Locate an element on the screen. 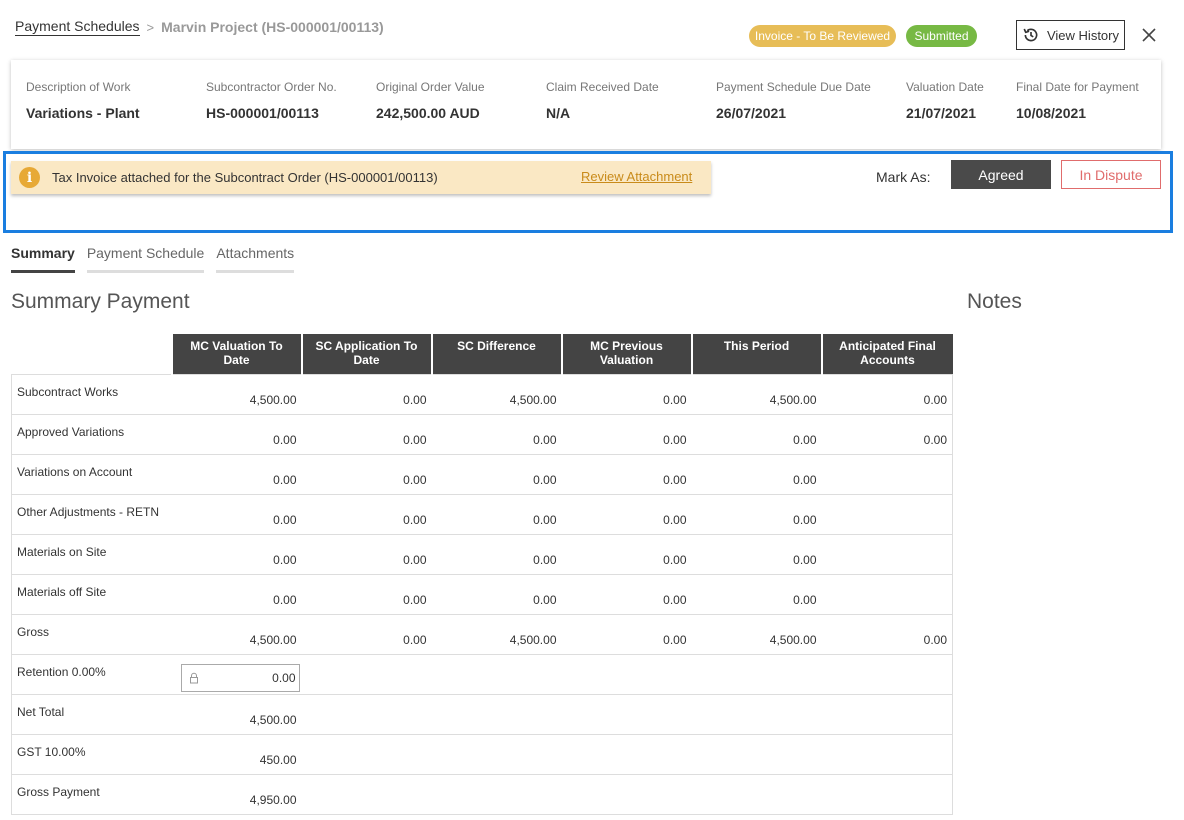  table-row-retention: Retention 0.00% 0.00 is located at coordinates (482, 674).